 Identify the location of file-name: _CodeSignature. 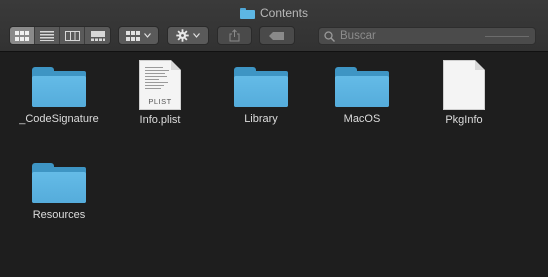
(59, 119).